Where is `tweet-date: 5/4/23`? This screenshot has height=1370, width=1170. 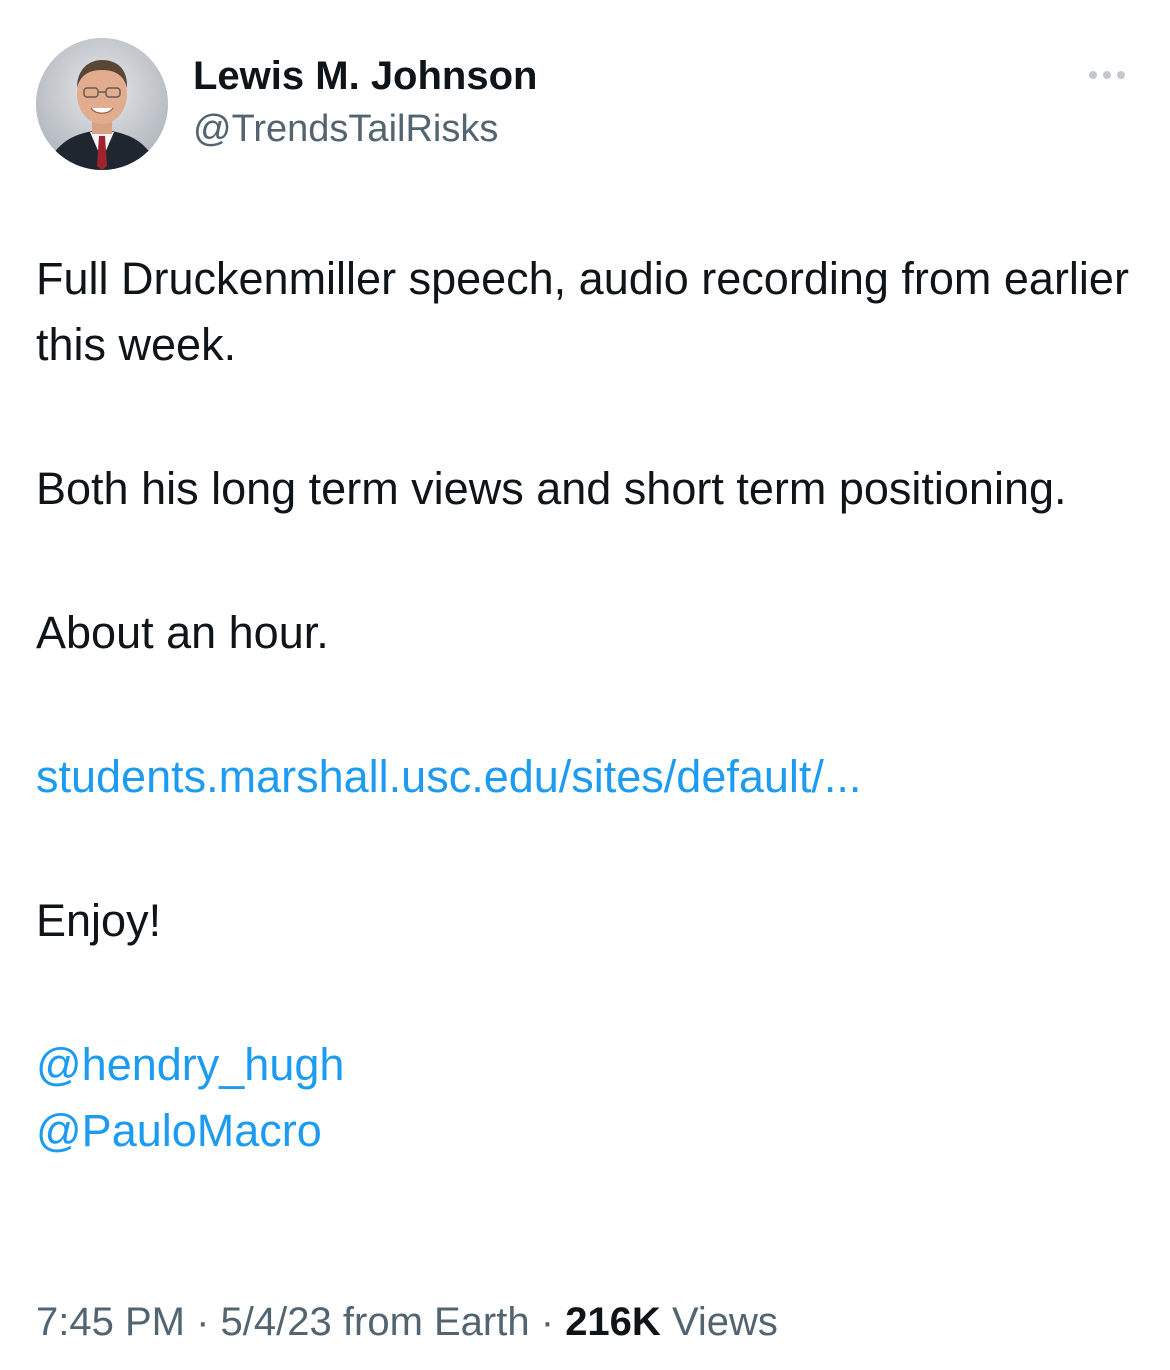 tweet-date: 5/4/23 is located at coordinates (276, 1322).